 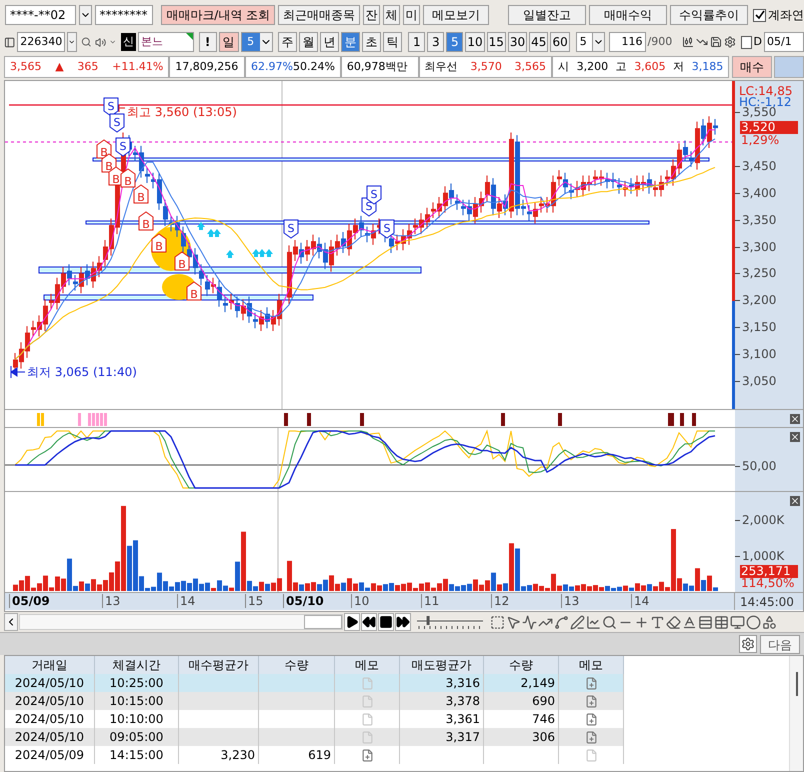 I want to click on toolbar-button: 최근매매종목, so click(x=319, y=15).